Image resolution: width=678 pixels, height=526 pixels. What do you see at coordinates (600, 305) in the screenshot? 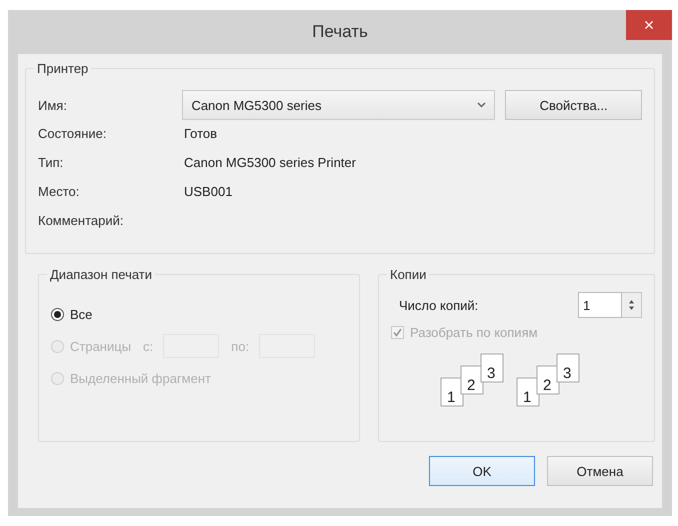
I see `copies-field: 1` at bounding box center [600, 305].